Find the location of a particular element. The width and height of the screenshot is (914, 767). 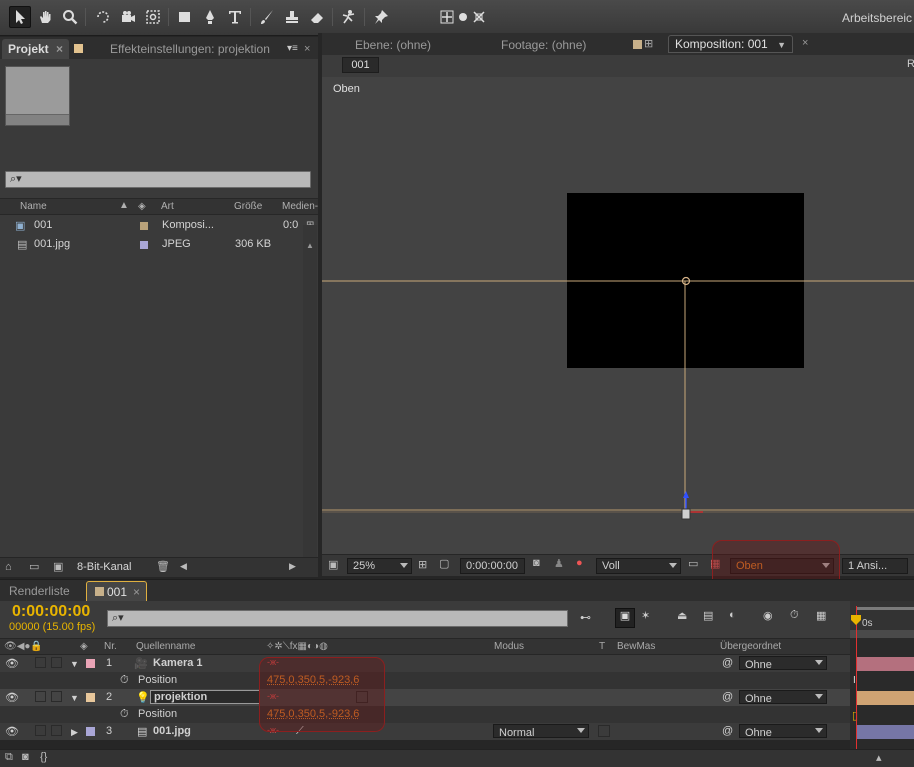

camera-tool-icon is located at coordinates (128, 17).